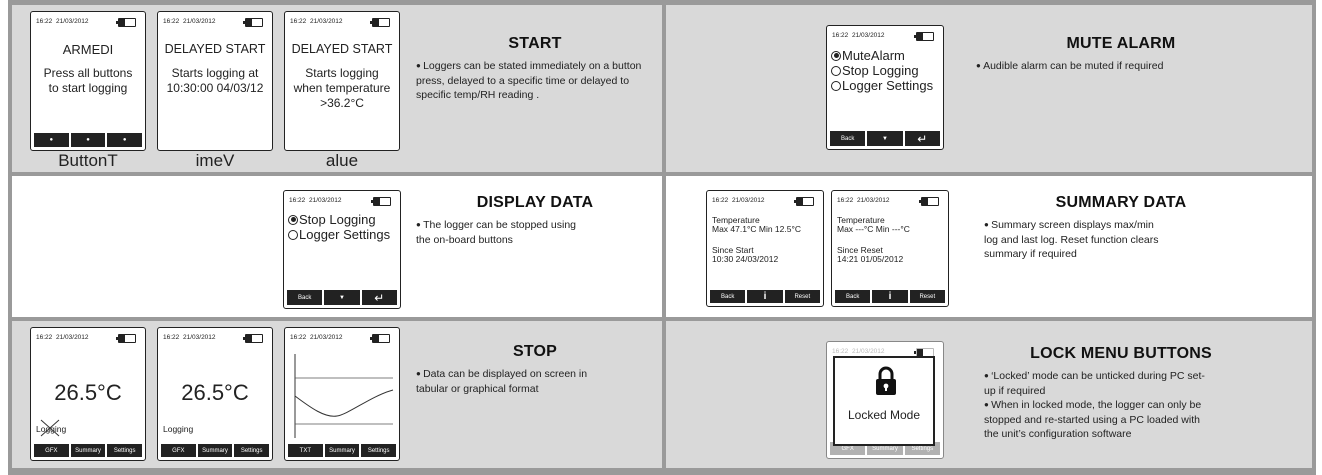  Describe the element at coordinates (757, 229) in the screenshot. I see `summary-maxmin: Max 47.1°C Min 12.5°C` at that location.